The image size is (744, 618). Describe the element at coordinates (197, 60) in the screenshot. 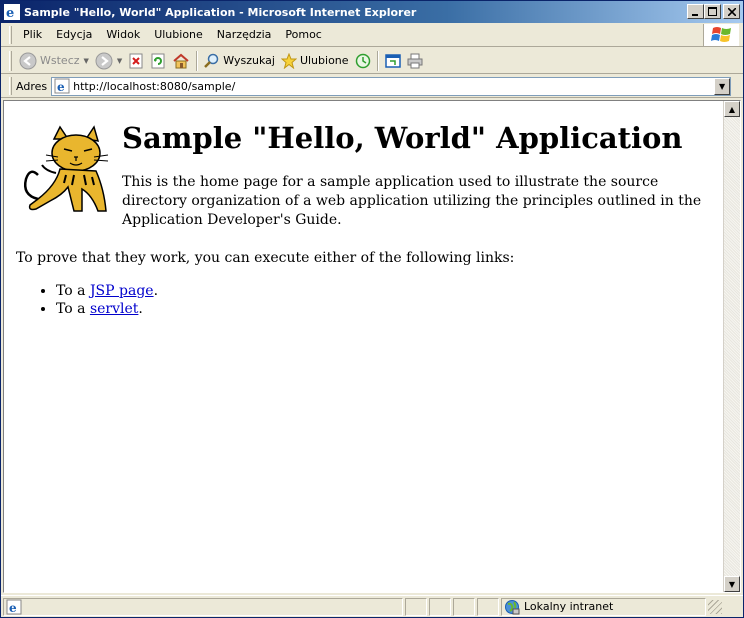

I see `toolbar-separator` at that location.